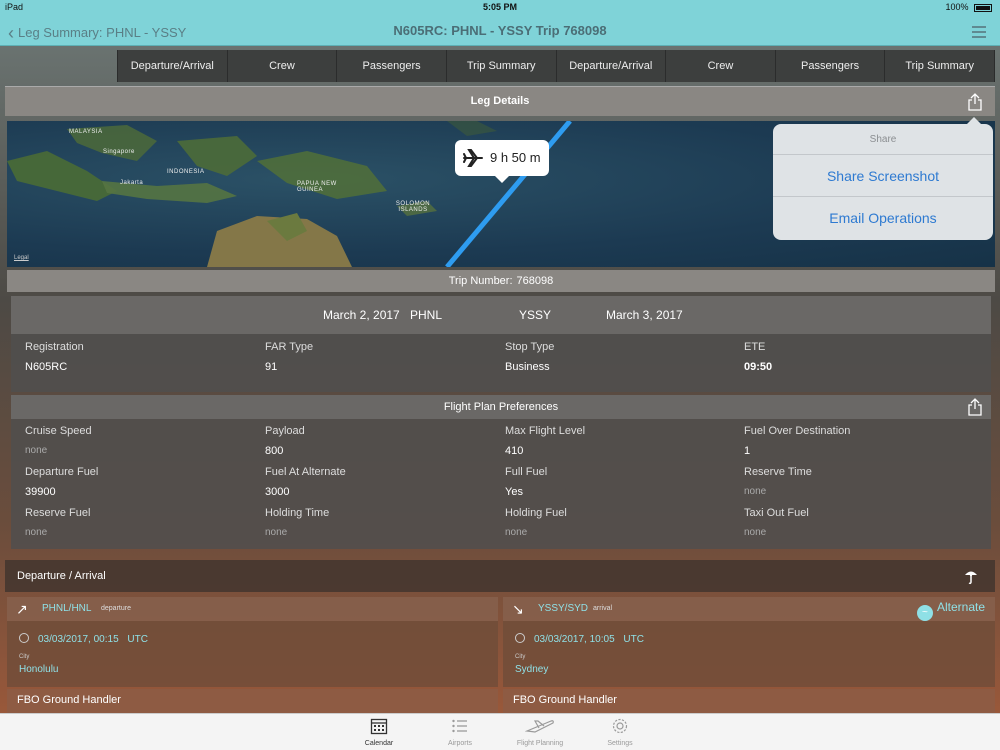 Image resolution: width=1000 pixels, height=750 pixels. Describe the element at coordinates (940, 66) in the screenshot. I see `tab-trip-summary-2: Trip Summary` at that location.